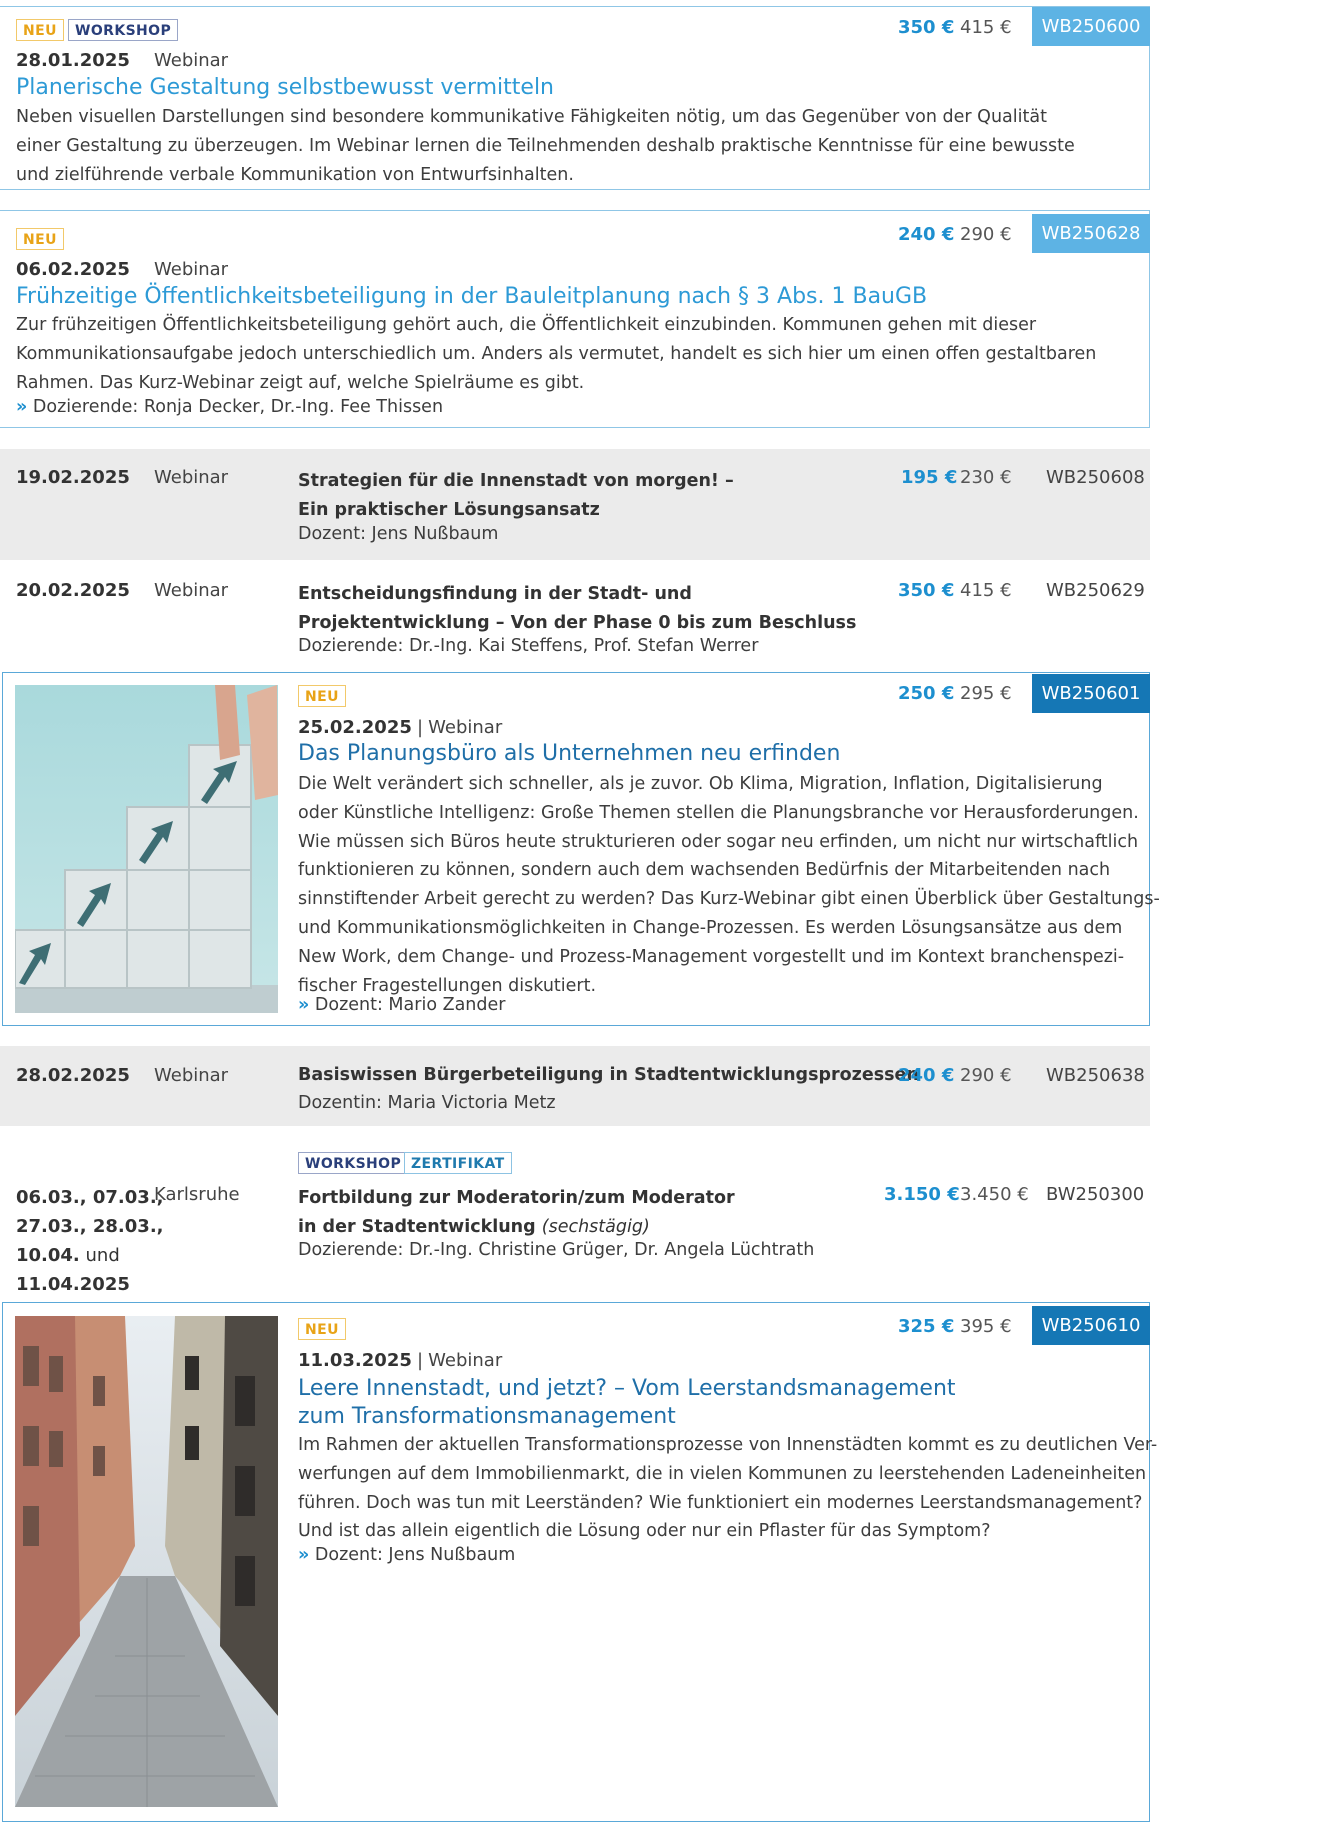 This screenshot has height=1822, width=1324. I want to click on regular-price: 3.450 €, so click(994, 1194).